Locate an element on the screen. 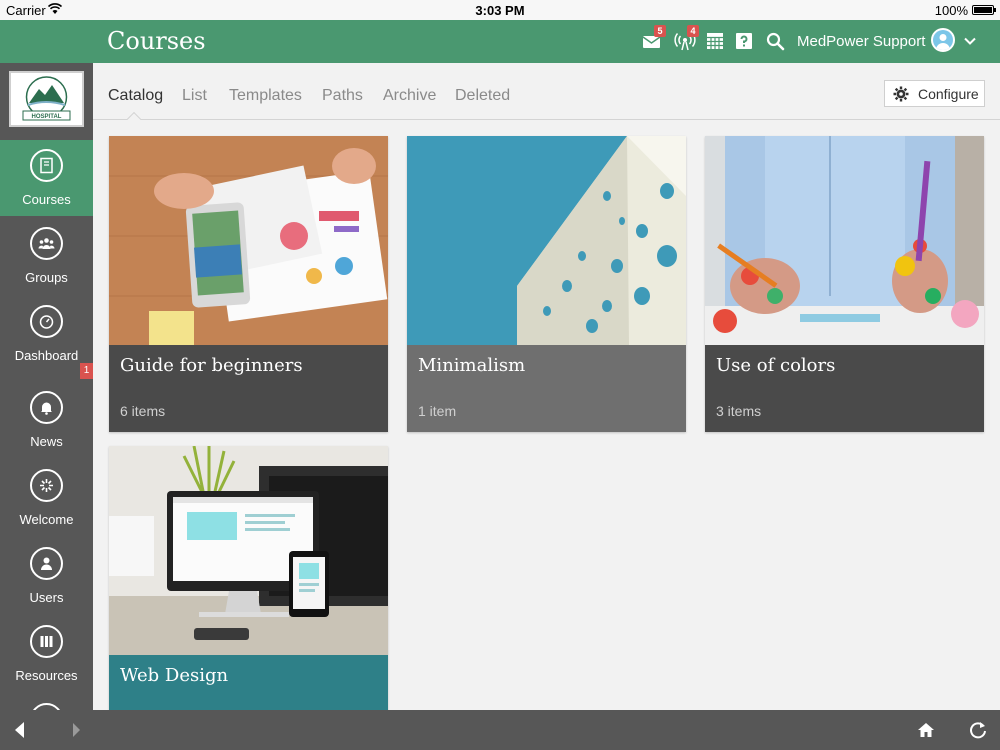 The width and height of the screenshot is (1000, 750). more-icon is located at coordinates (46, 706).